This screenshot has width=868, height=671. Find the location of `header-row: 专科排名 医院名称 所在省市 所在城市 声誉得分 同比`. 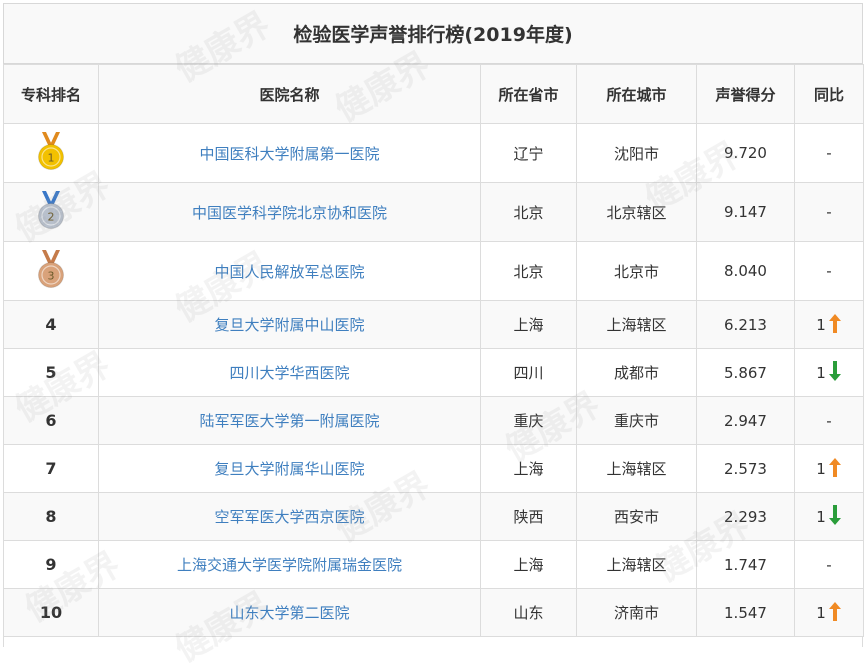

header-row: 专科排名 医院名称 所在省市 所在城市 声誉得分 同比 is located at coordinates (433, 94).